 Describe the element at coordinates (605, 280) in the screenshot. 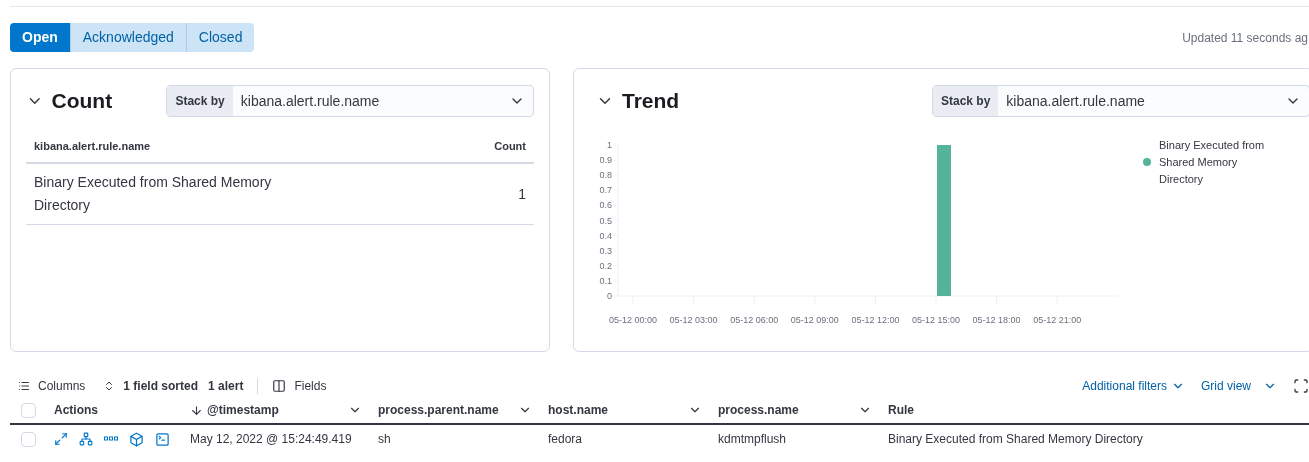

I see `y-tick-label: 0.1` at that location.